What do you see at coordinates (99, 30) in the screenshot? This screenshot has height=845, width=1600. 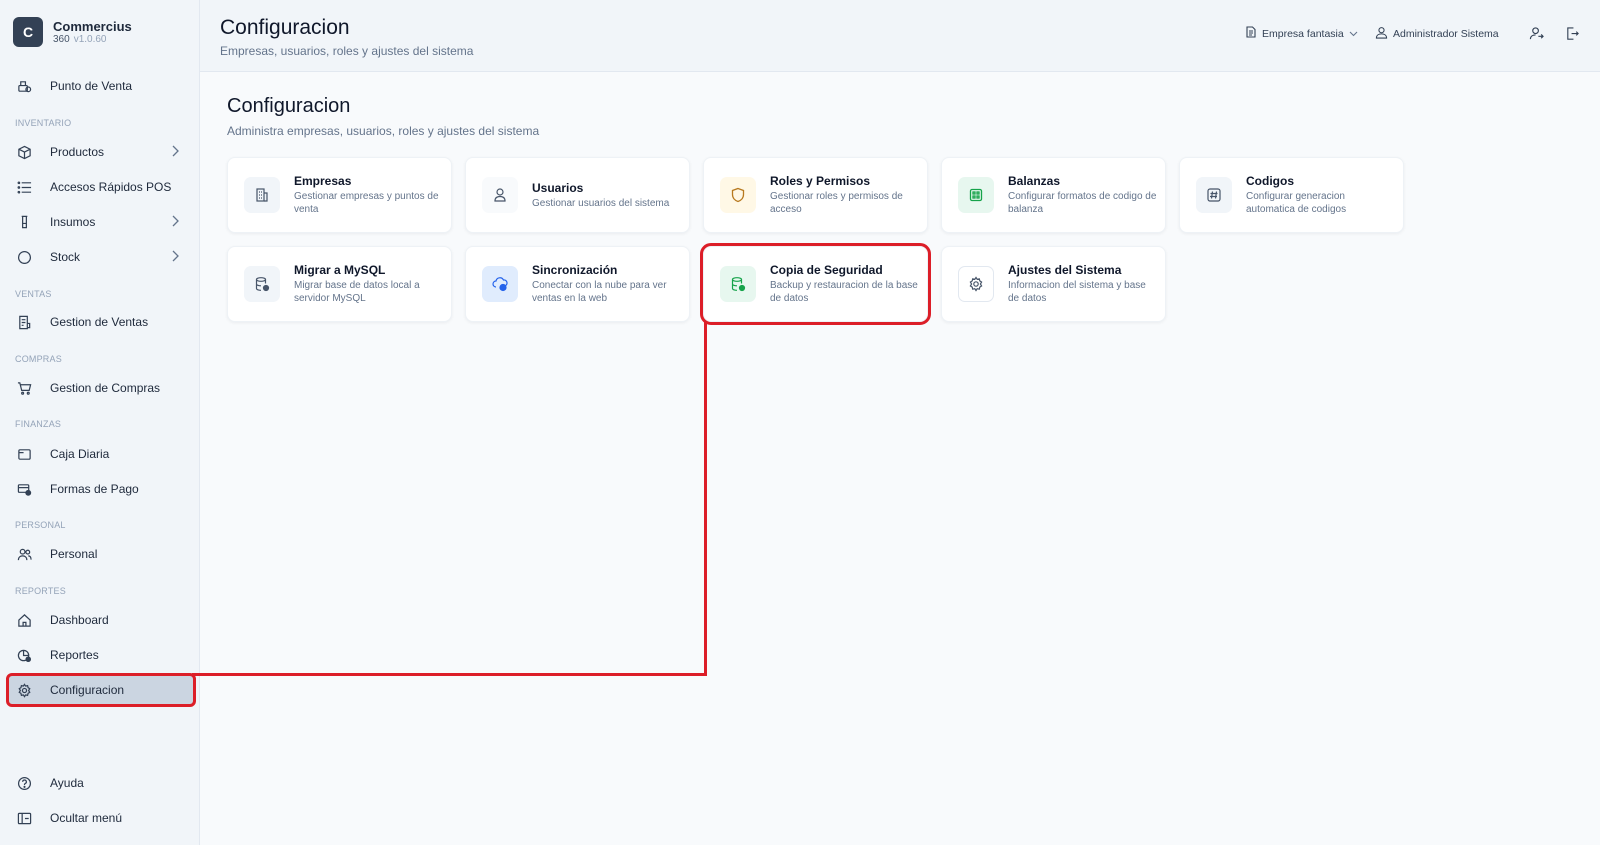 I see `brand: C Commercius 360 v1.0.60` at bounding box center [99, 30].